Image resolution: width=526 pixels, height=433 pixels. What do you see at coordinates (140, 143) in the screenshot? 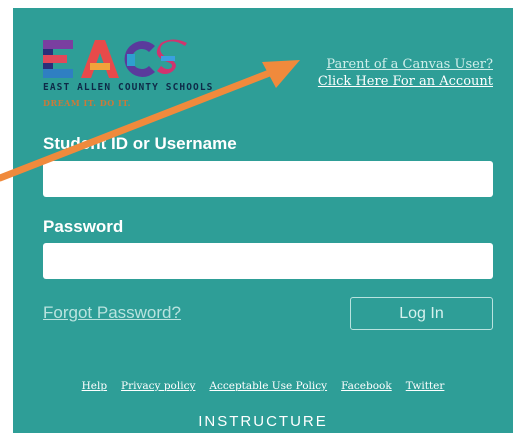
I see `username-label: Student ID or Username` at bounding box center [140, 143].